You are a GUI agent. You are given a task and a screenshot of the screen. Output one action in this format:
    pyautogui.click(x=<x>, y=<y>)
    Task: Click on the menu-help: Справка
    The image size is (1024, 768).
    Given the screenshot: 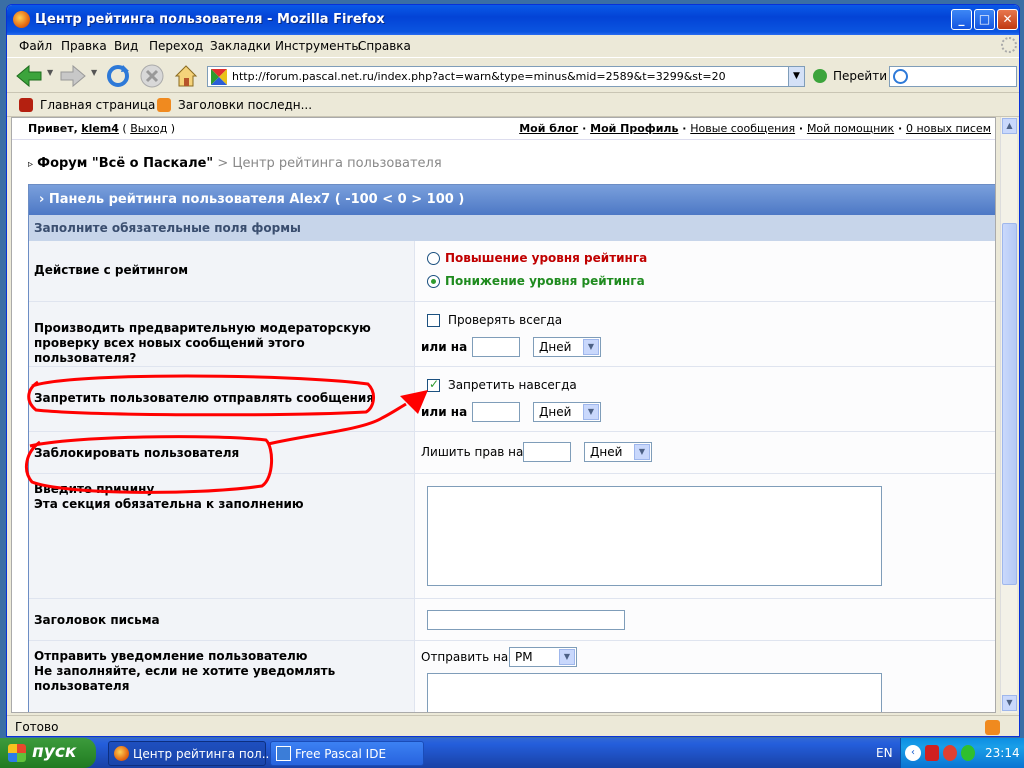 What is the action you would take?
    pyautogui.click(x=384, y=46)
    